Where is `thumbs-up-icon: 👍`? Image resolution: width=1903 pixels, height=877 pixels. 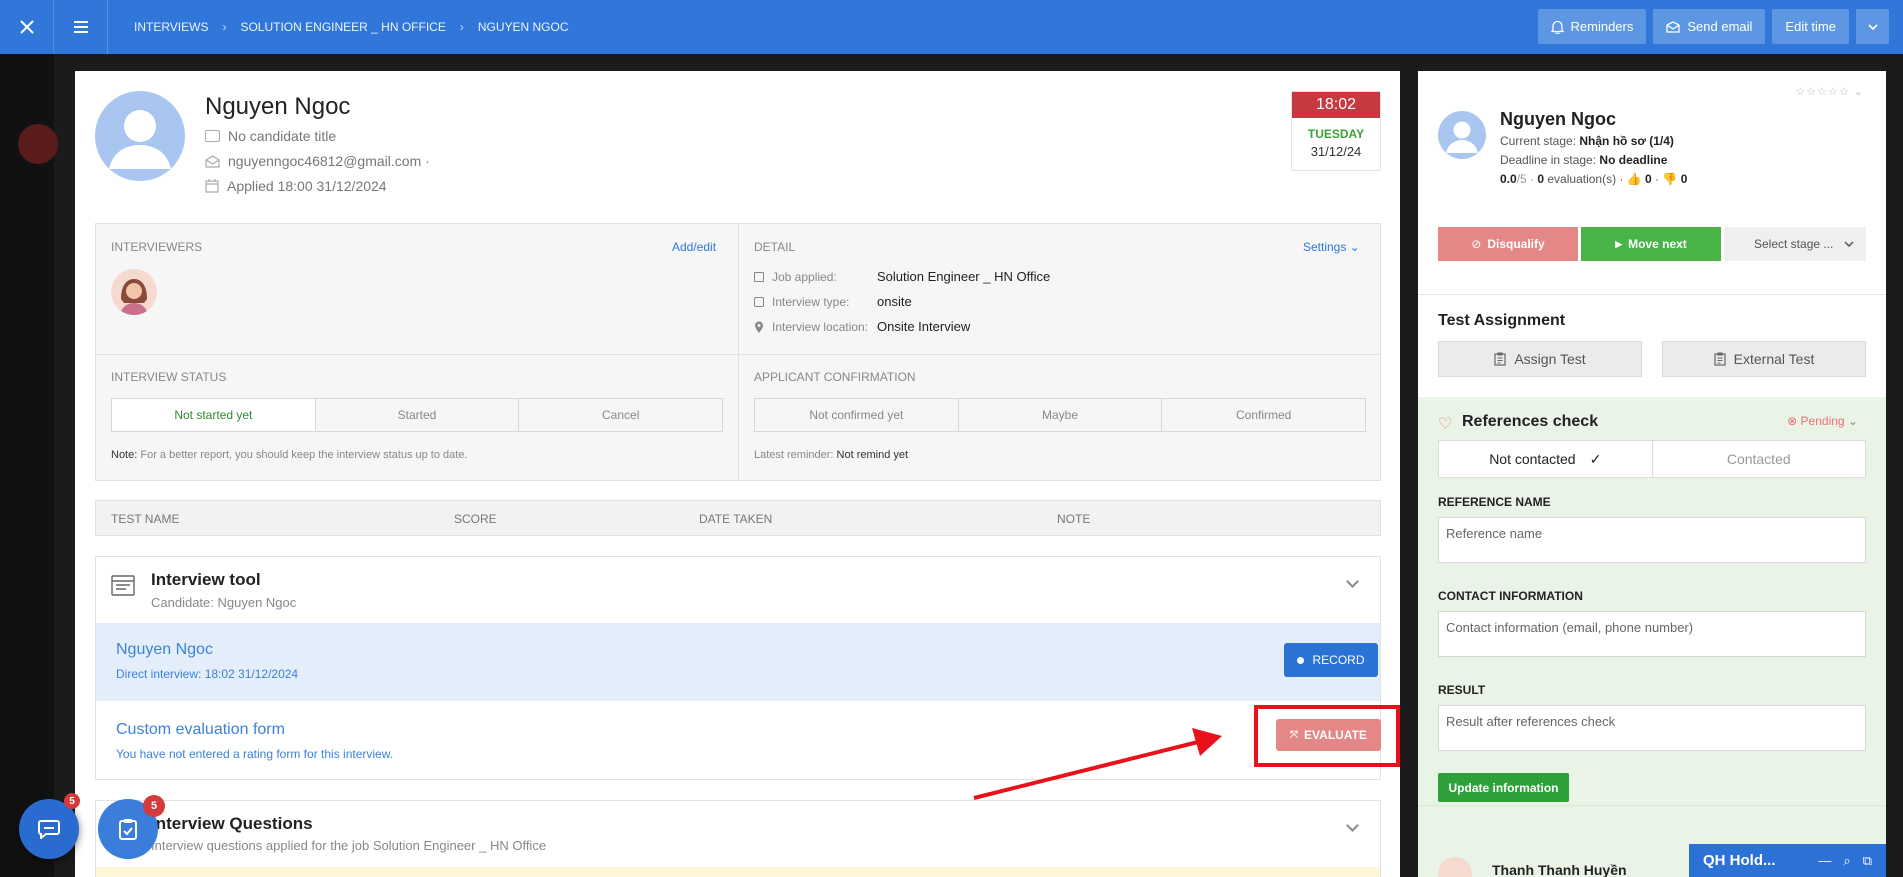 thumbs-up-icon: 👍 is located at coordinates (1634, 179).